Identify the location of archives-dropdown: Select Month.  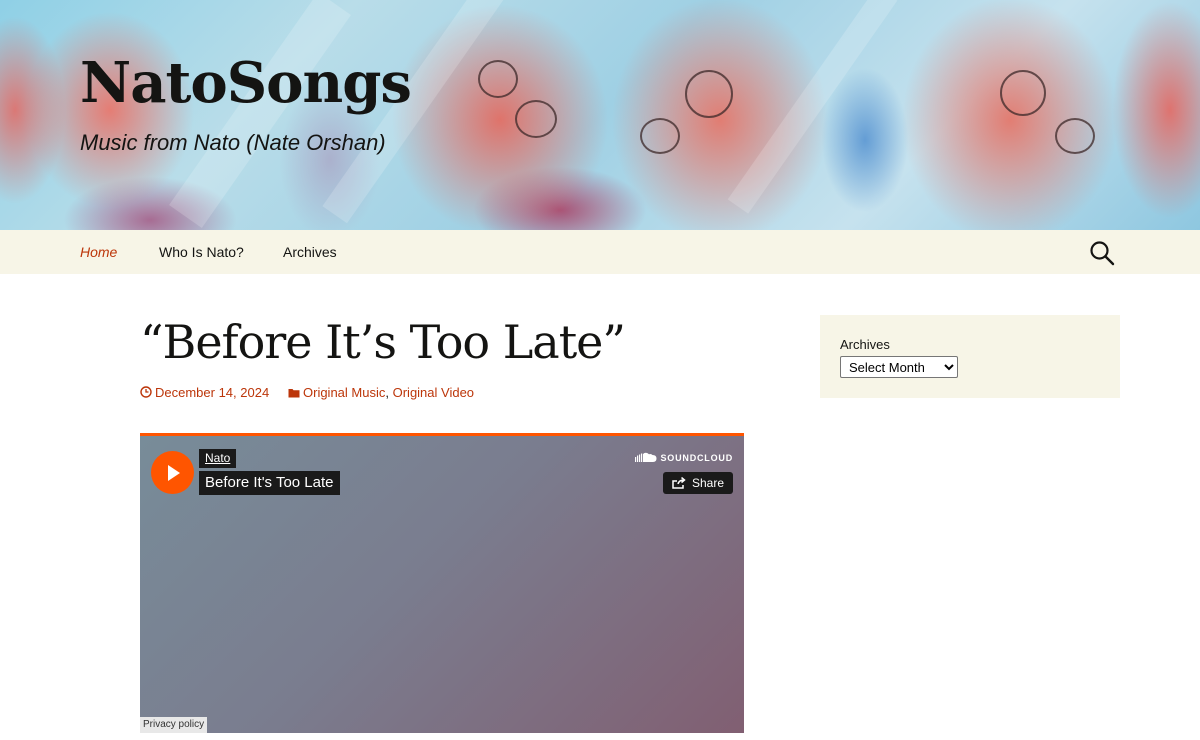
(899, 367).